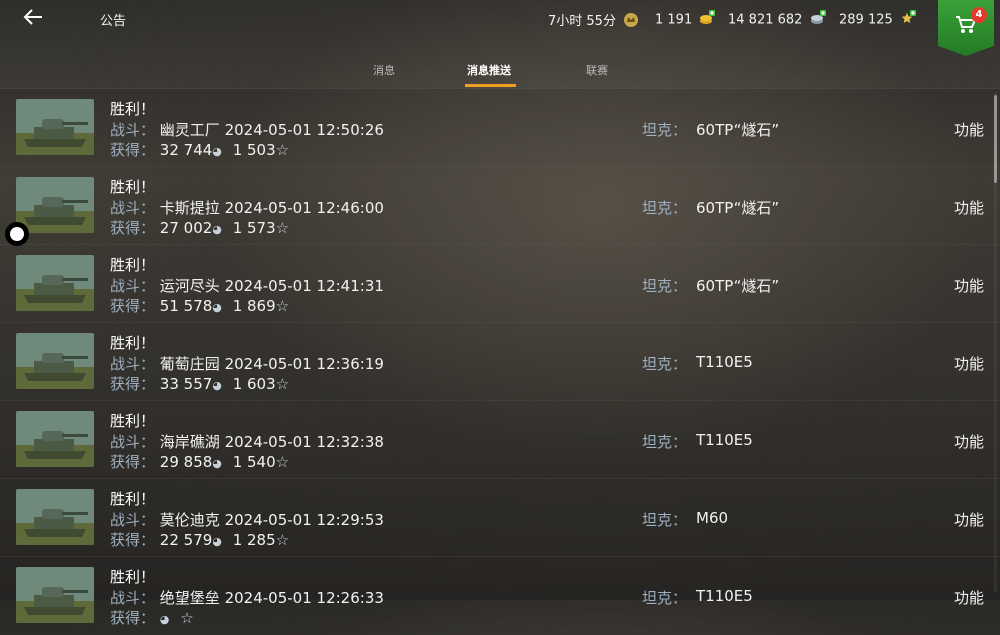 The height and width of the screenshot is (635, 1000). I want to click on earned-line: 获得： 32 744◕ 1 503☆, so click(199, 149).